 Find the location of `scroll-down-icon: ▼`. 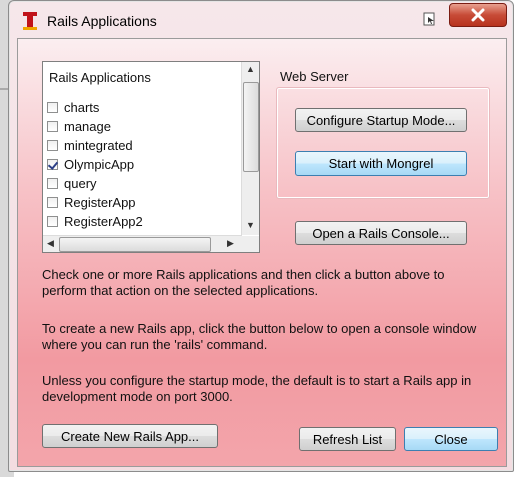

scroll-down-icon: ▼ is located at coordinates (250, 225).